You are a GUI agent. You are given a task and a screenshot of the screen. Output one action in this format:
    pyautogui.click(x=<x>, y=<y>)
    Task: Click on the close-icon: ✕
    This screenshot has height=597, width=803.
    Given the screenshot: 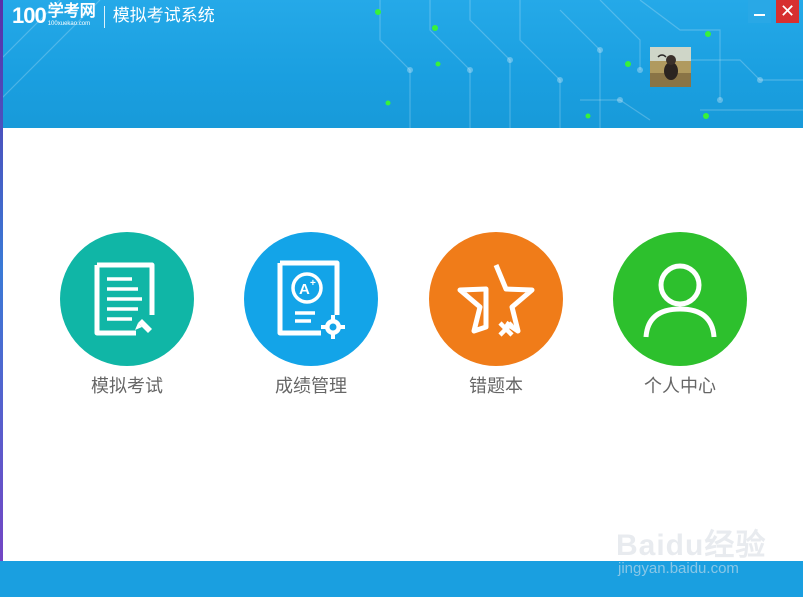 What is the action you would take?
    pyautogui.click(x=787, y=11)
    